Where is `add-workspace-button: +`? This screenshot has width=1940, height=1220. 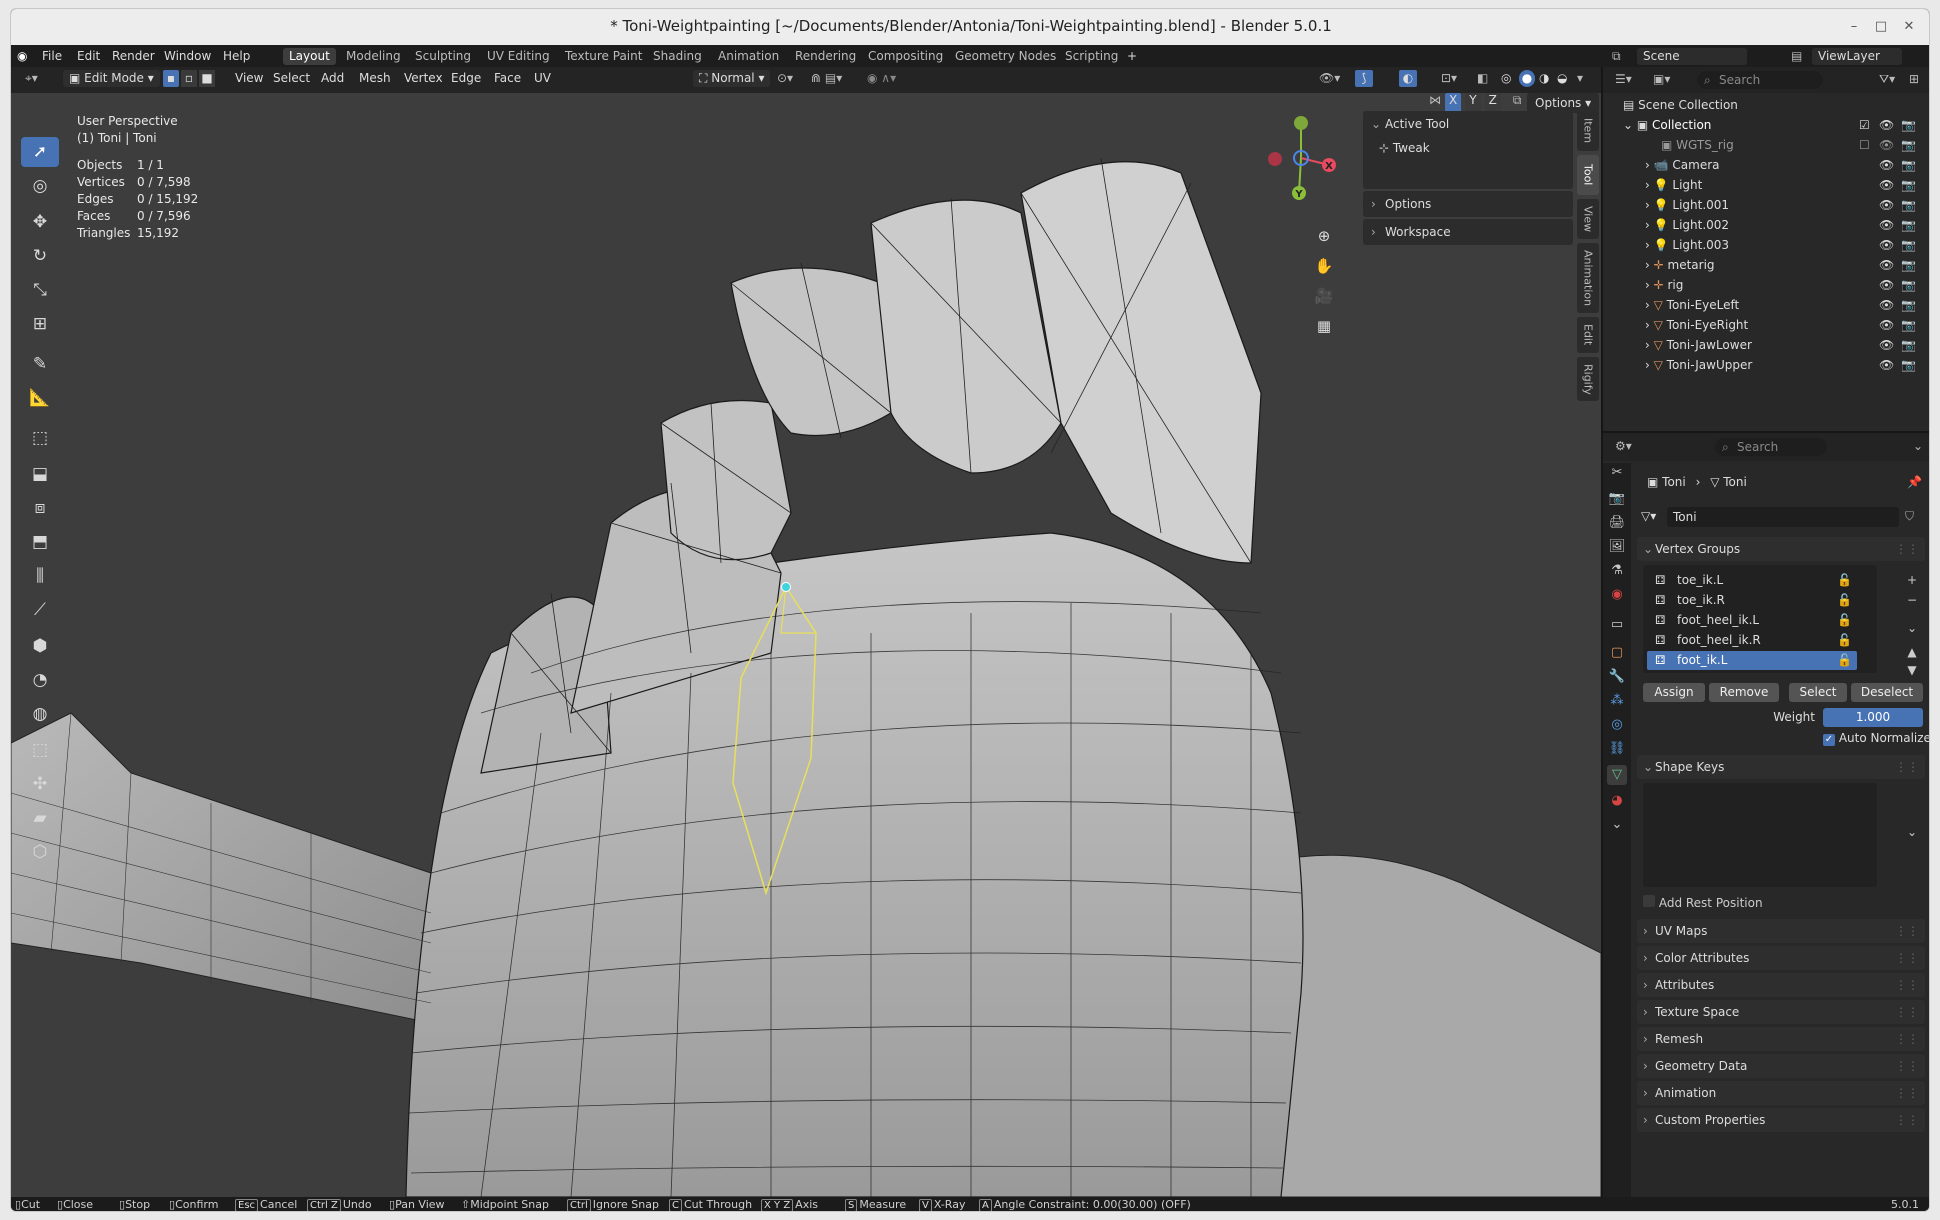
add-workspace-button: + is located at coordinates (1132, 56).